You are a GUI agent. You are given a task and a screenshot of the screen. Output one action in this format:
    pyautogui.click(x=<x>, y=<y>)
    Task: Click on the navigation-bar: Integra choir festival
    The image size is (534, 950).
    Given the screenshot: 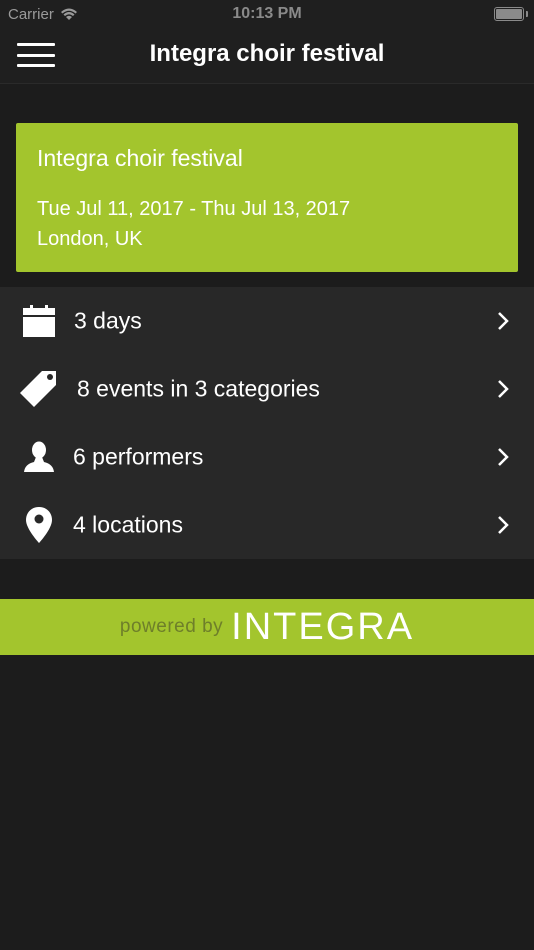 What is the action you would take?
    pyautogui.click(x=267, y=56)
    